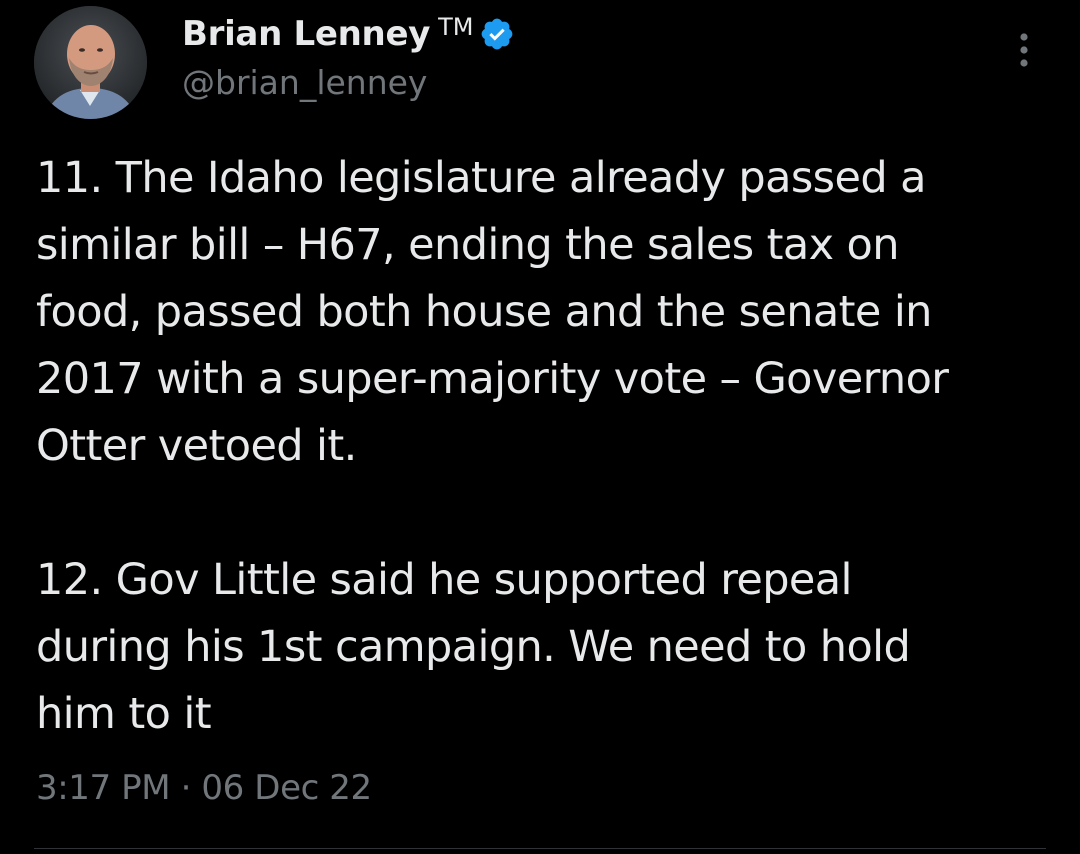 This screenshot has height=854, width=1080. I want to click on profile-photo-icon, so click(90, 62).